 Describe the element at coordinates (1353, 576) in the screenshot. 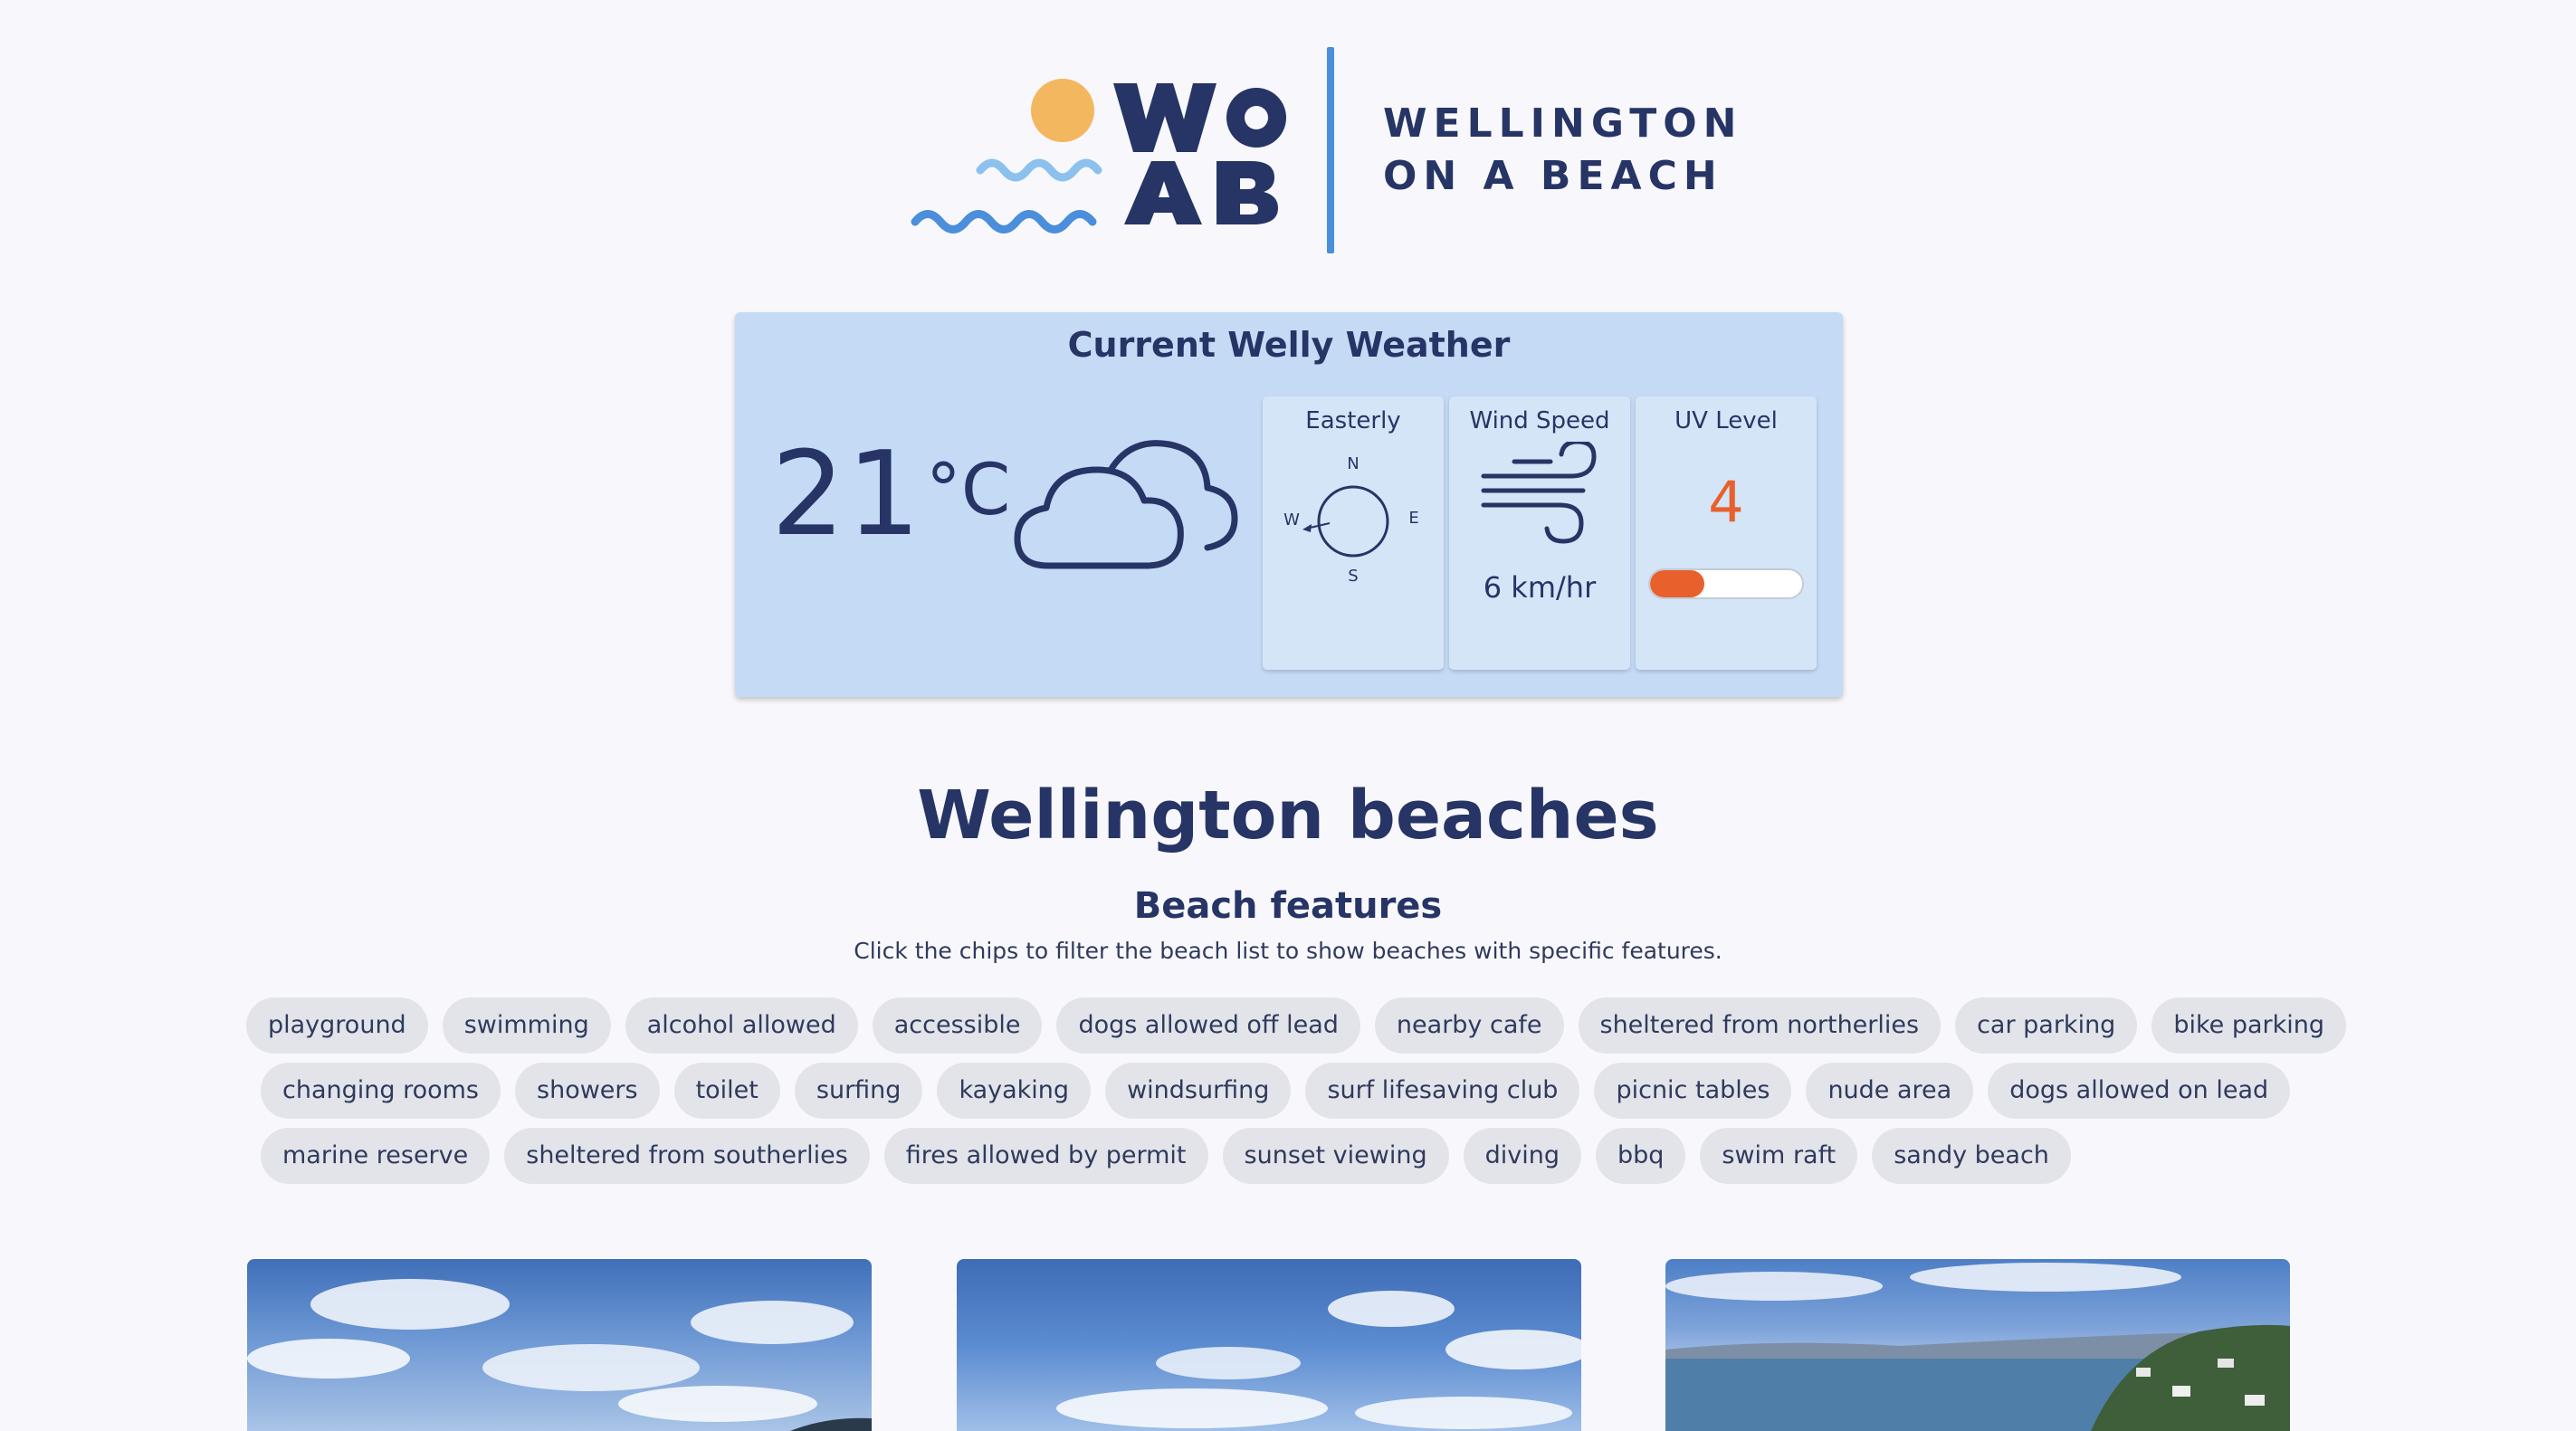

I see `compass-s: S` at that location.